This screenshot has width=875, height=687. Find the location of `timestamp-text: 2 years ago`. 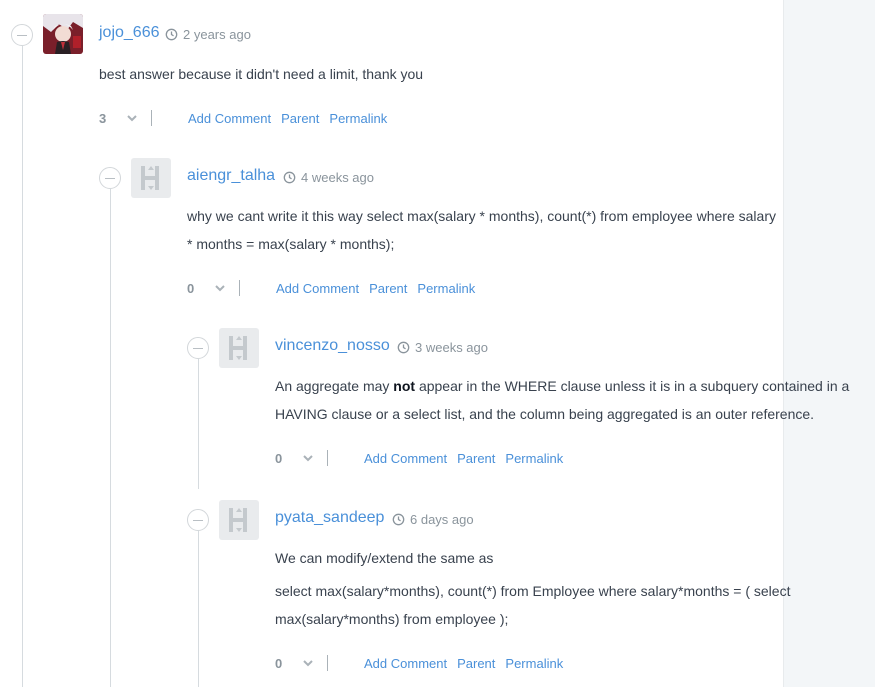

timestamp-text: 2 years ago is located at coordinates (217, 34).